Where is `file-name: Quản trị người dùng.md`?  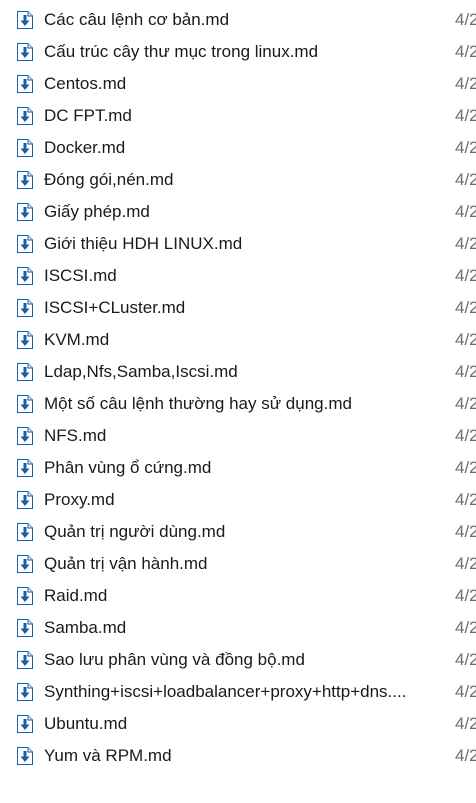 file-name: Quản trị người dùng.md is located at coordinates (135, 531).